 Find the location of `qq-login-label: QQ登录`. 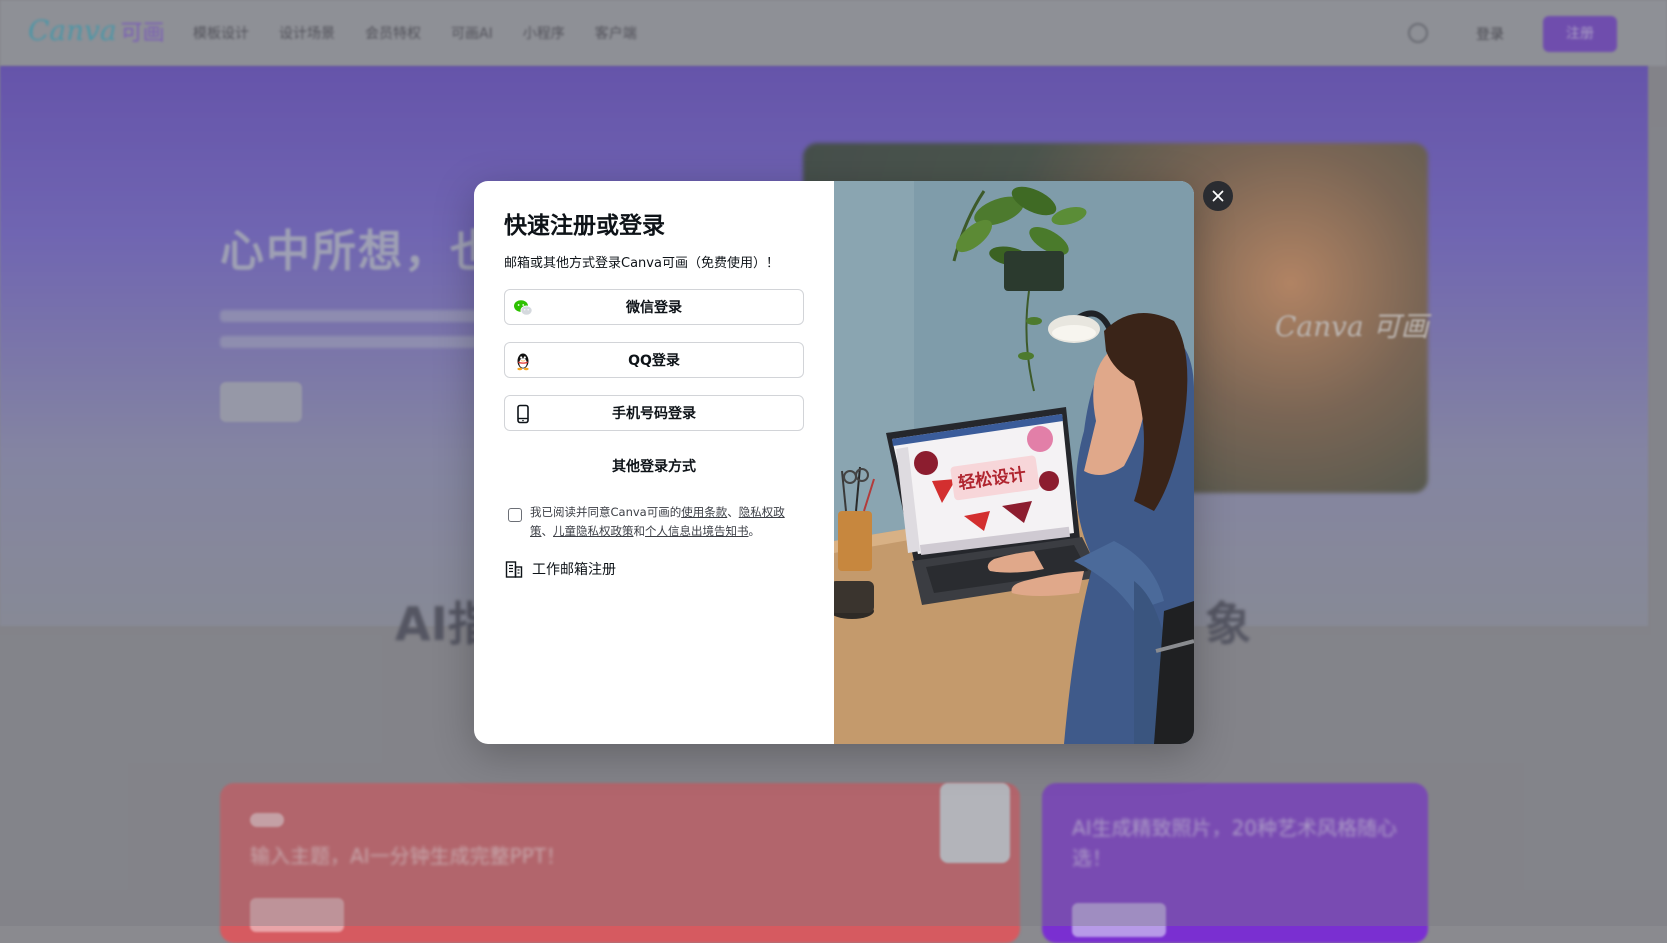

qq-login-label: QQ登录 is located at coordinates (654, 361).